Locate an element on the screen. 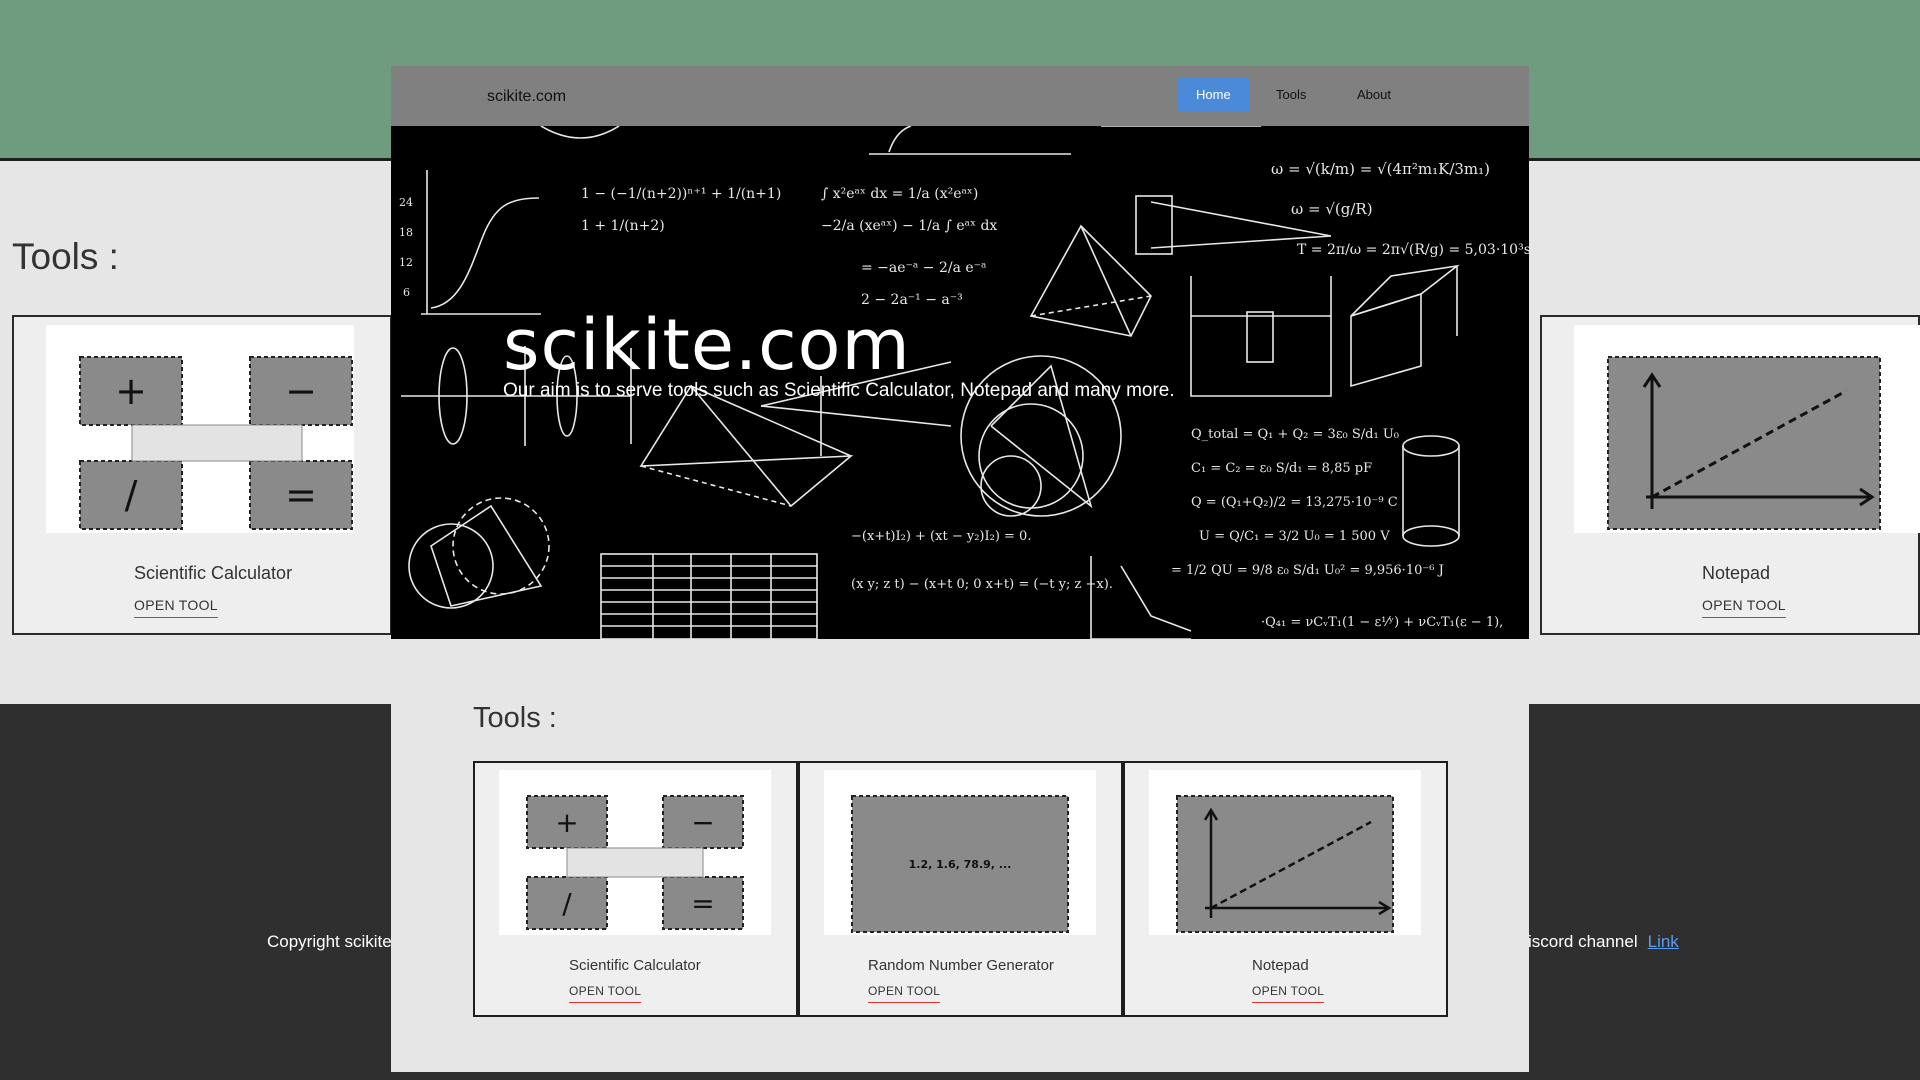  svg-text:Q_total = Q₁ + Q₂ = 3ε₀ S/d₁ U: Q_total = Q₁ + Q₂ = 3ε₀ S/d₁ U₀ is located at coordinates (1295, 434).